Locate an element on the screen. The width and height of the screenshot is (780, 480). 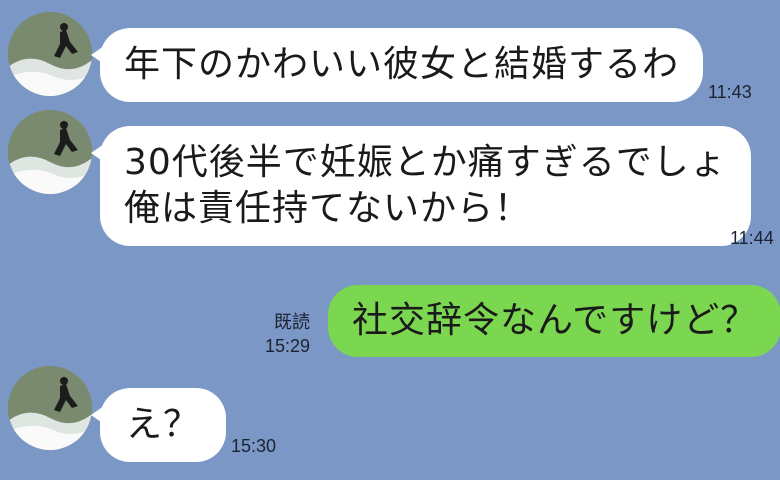
message-text-line: 俺は責任持てないから！ is located at coordinates (328, 208).